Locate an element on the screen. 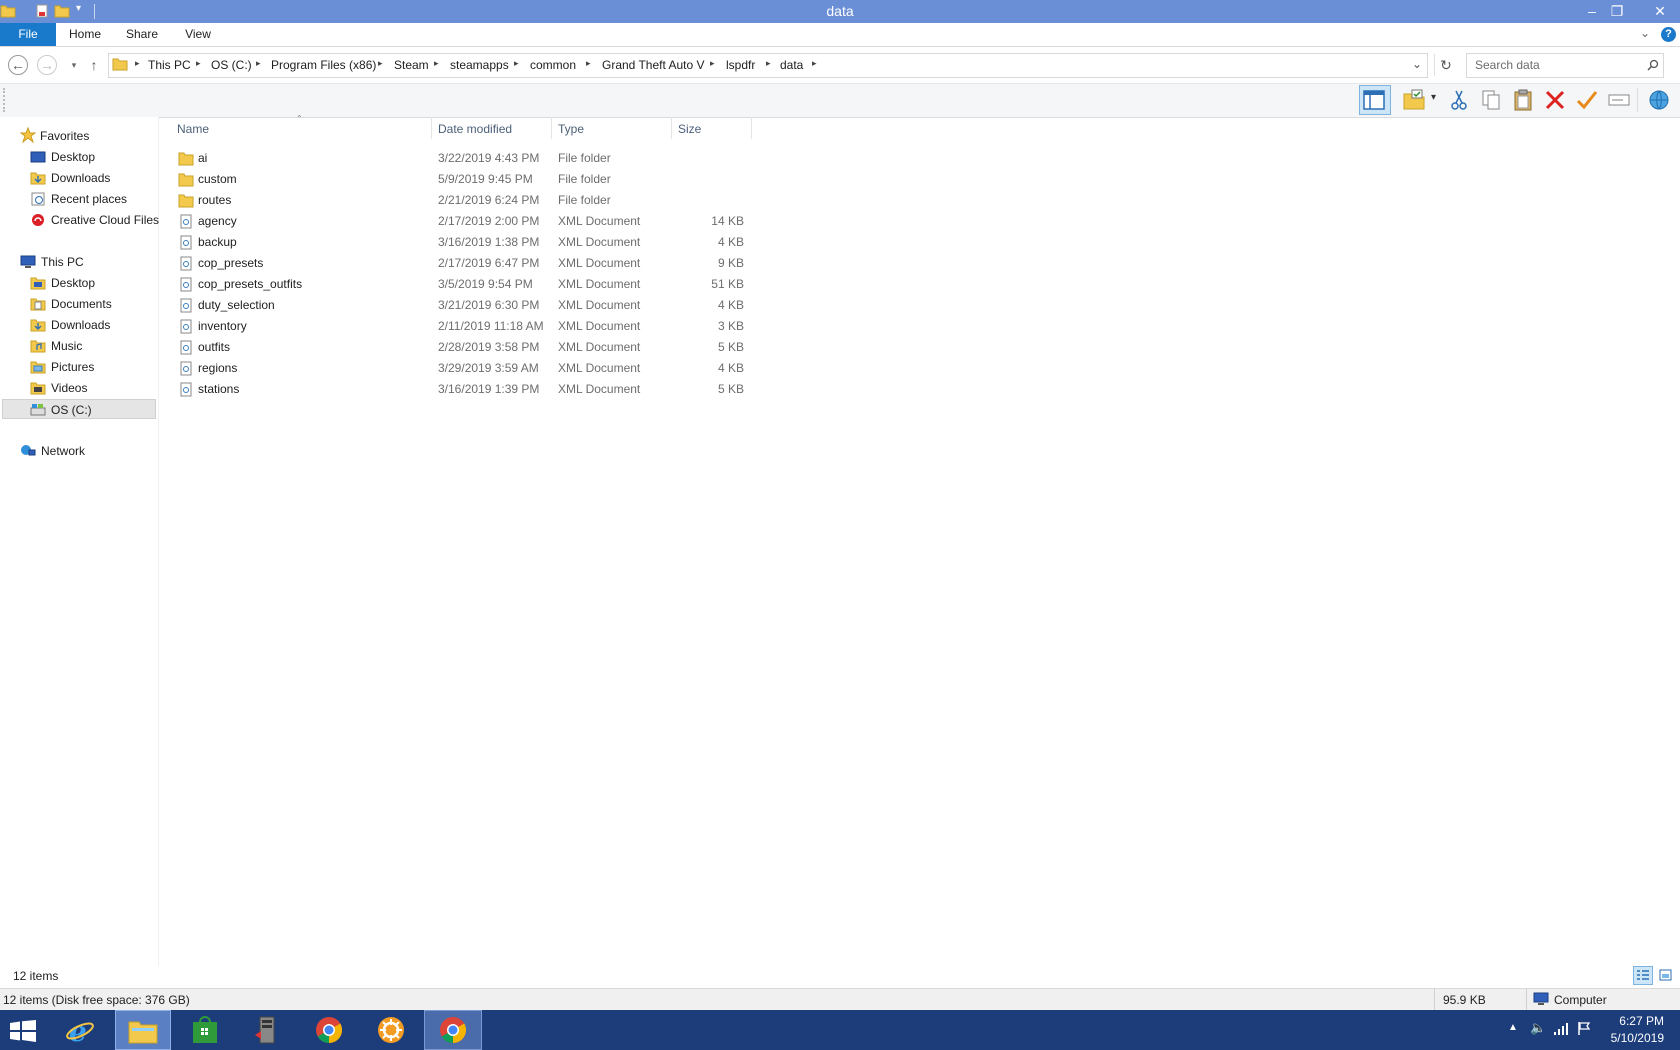 Image resolution: width=1680 pixels, height=1050 pixels. file-type: XML Document is located at coordinates (599, 368).